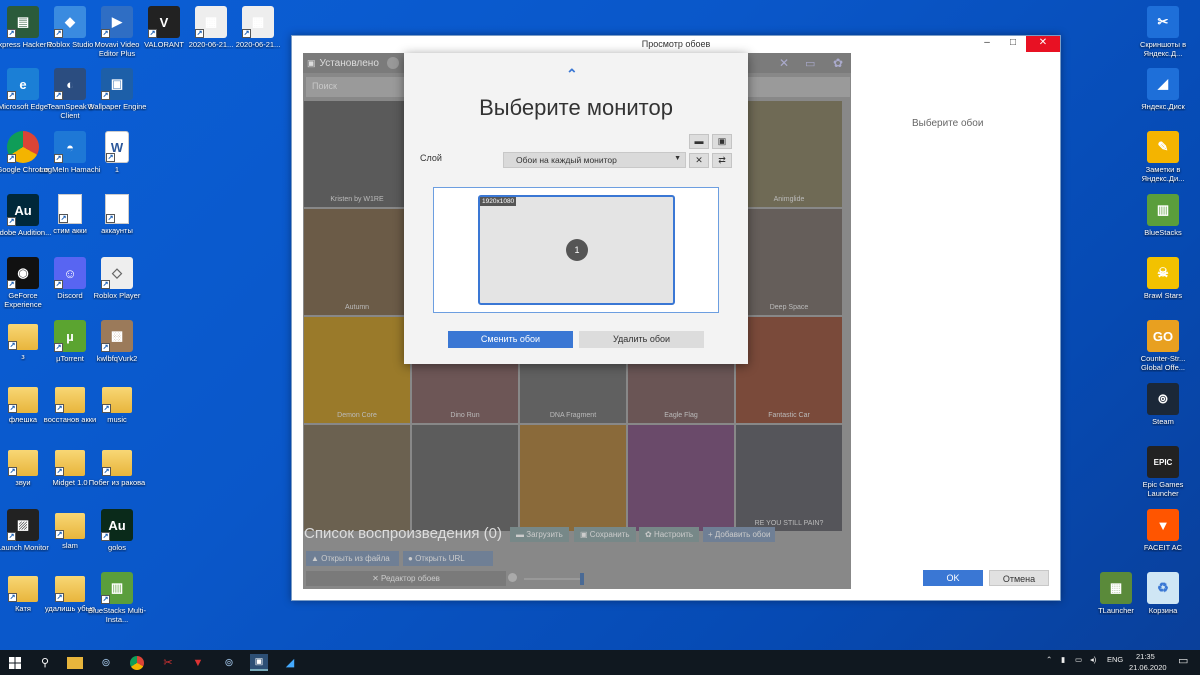  Describe the element at coordinates (1163, 540) in the screenshot. I see `desktop-icon: ▼ FACEIT AC` at that location.